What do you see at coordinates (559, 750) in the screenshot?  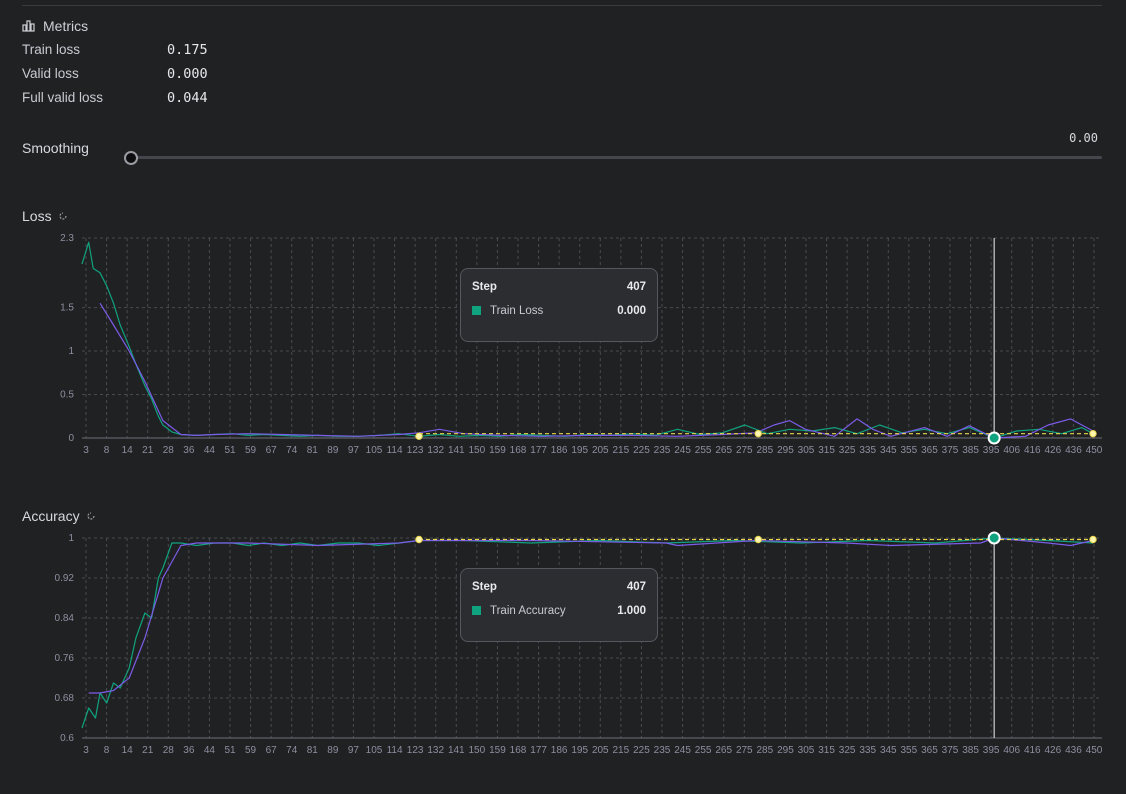 I see `x-tick-label: 186` at bounding box center [559, 750].